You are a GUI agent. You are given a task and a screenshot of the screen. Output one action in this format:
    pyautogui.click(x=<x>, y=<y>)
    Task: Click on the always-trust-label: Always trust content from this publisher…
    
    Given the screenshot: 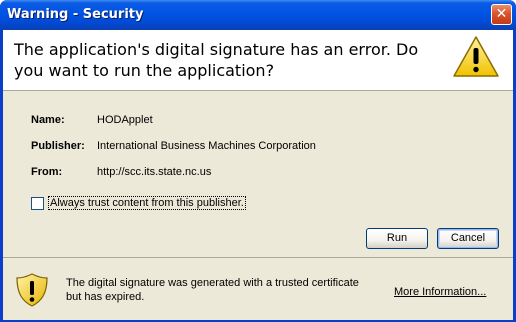 What is the action you would take?
    pyautogui.click(x=147, y=203)
    